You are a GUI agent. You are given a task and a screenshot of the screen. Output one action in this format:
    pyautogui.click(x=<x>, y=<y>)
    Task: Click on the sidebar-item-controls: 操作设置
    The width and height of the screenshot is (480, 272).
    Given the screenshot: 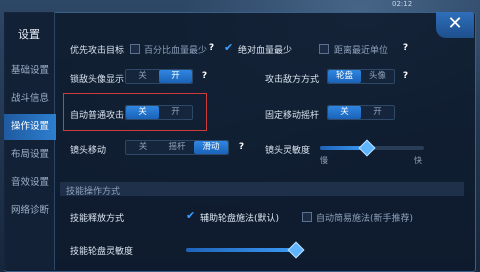 What is the action you would take?
    pyautogui.click(x=30, y=127)
    